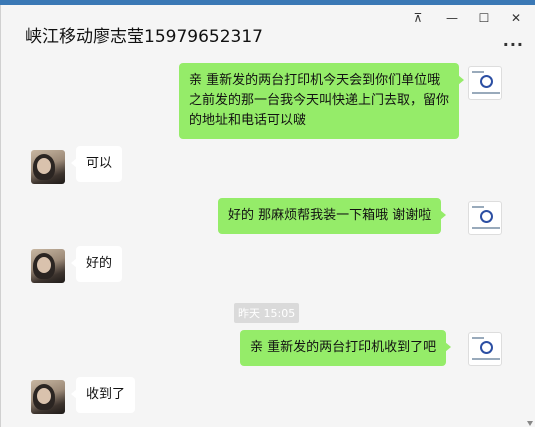 The width and height of the screenshot is (535, 427). What do you see at coordinates (418, 18) in the screenshot?
I see `pin-icon: ⊼` at bounding box center [418, 18].